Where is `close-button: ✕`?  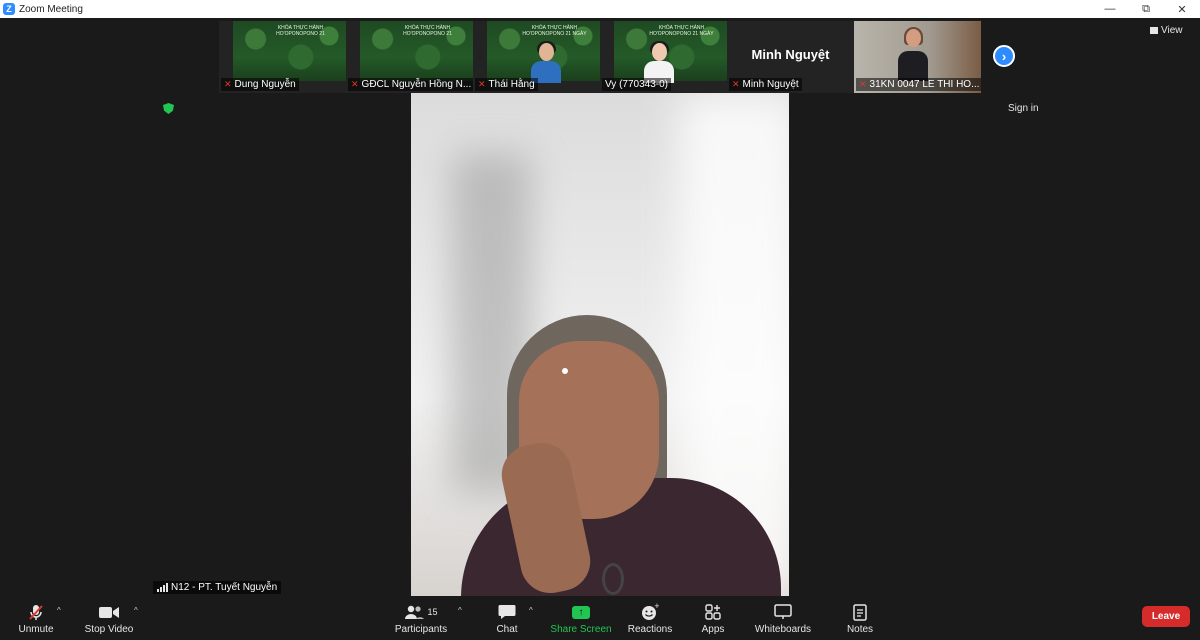
close-button: ✕ is located at coordinates (1182, 9).